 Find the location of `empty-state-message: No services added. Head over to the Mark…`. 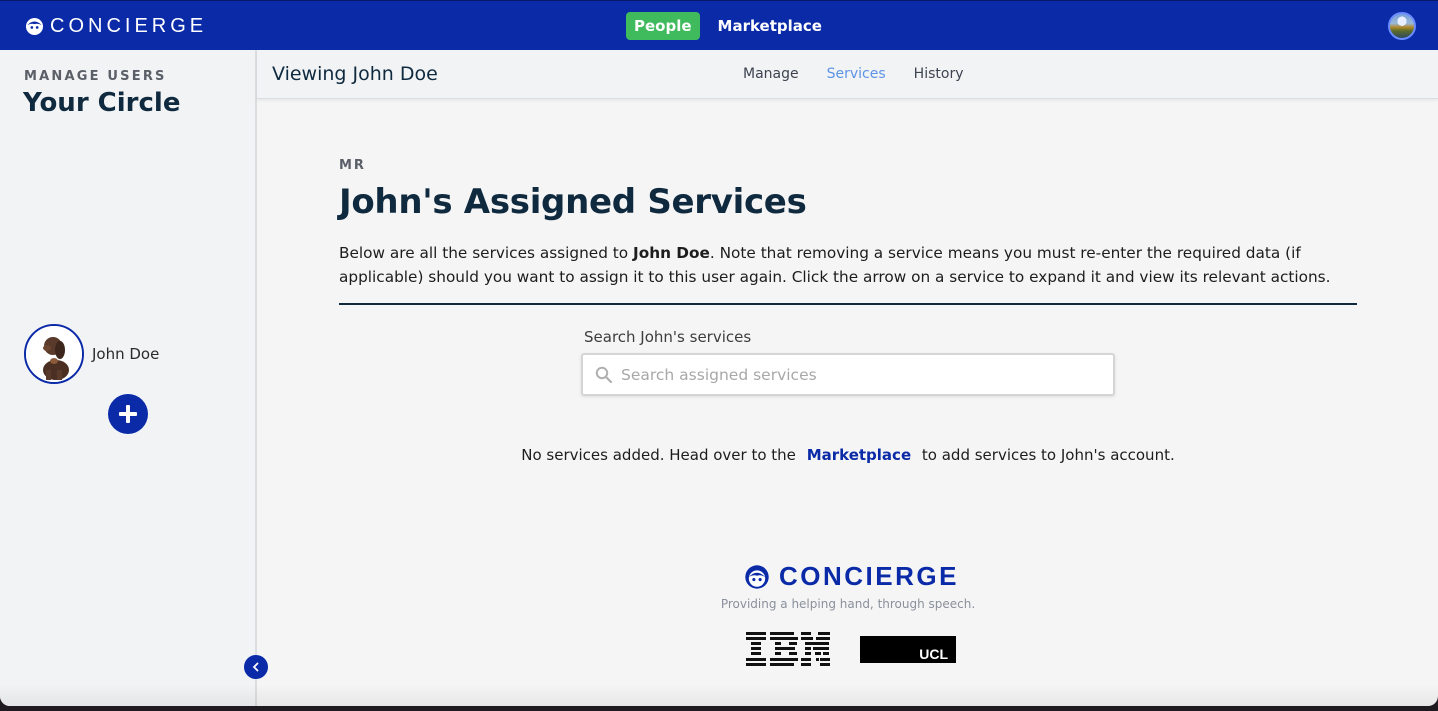

empty-state-message: No services added. Head over to the Mark… is located at coordinates (848, 455).